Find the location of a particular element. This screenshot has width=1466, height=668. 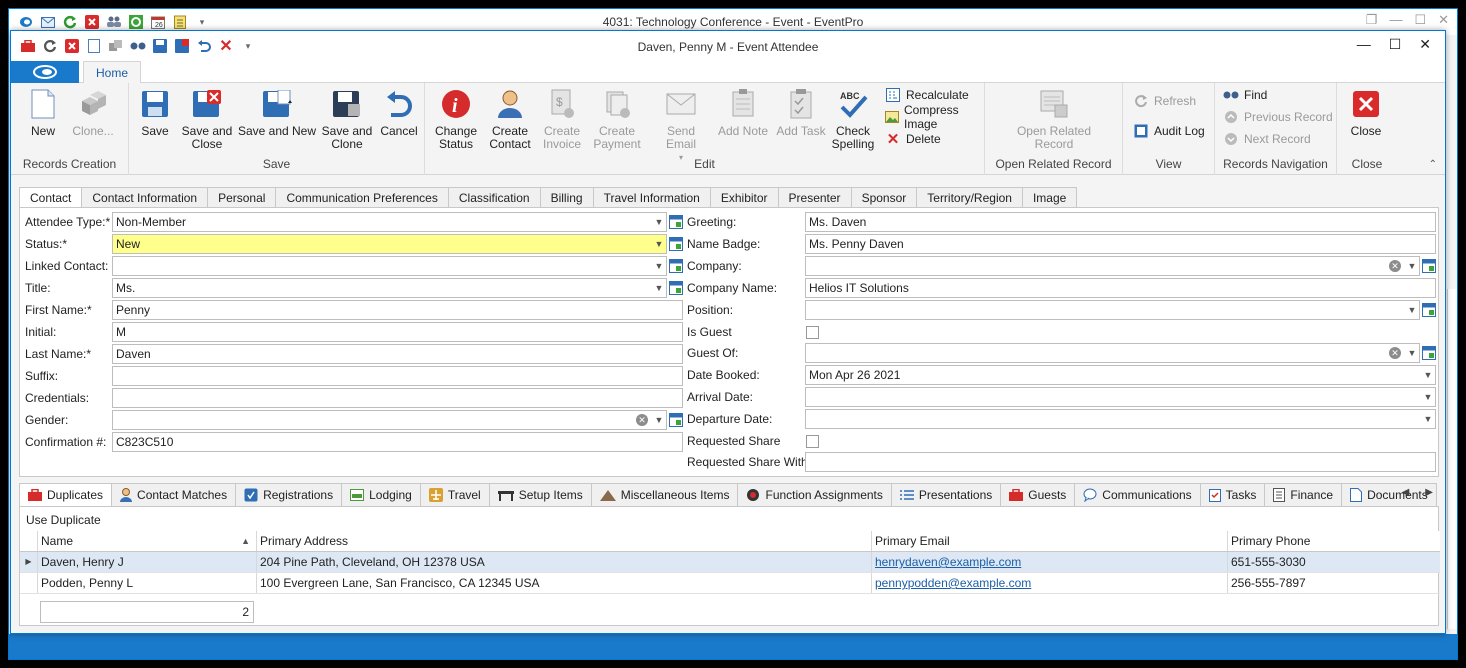

tab-territory-region: Territory/Region is located at coordinates (970, 197).